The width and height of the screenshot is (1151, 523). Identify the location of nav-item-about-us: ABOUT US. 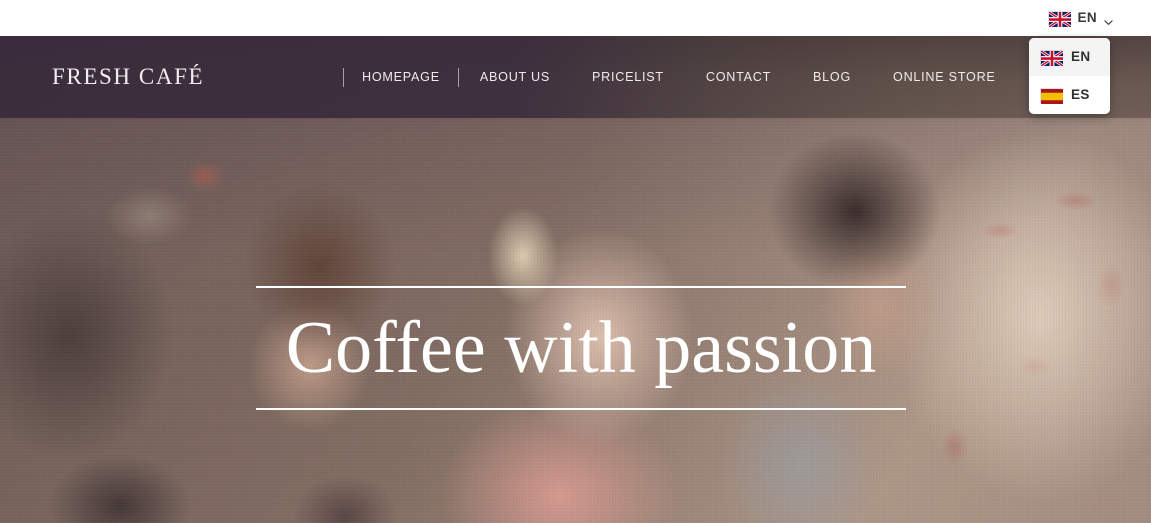
(515, 77).